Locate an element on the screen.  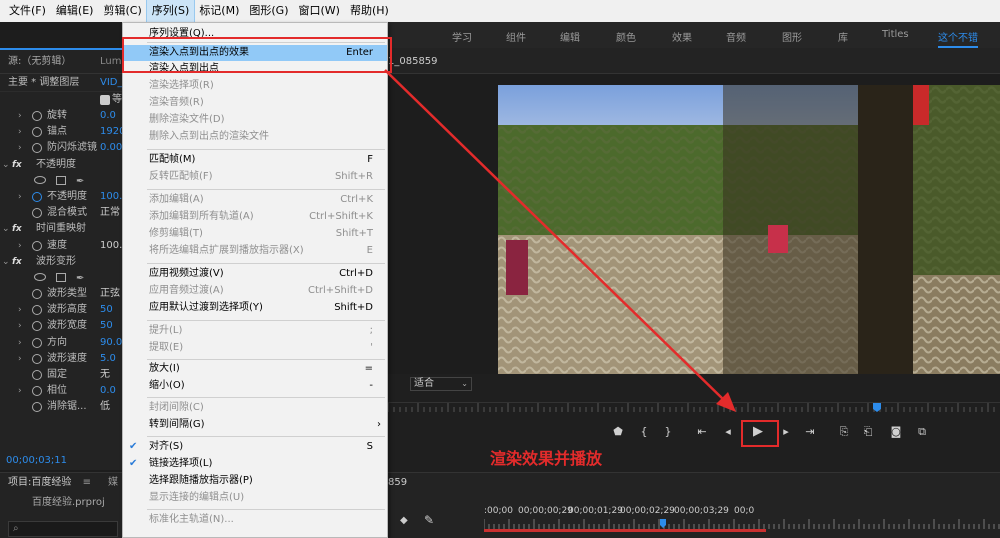
property-value: 无 is located at coordinates (105, 375).